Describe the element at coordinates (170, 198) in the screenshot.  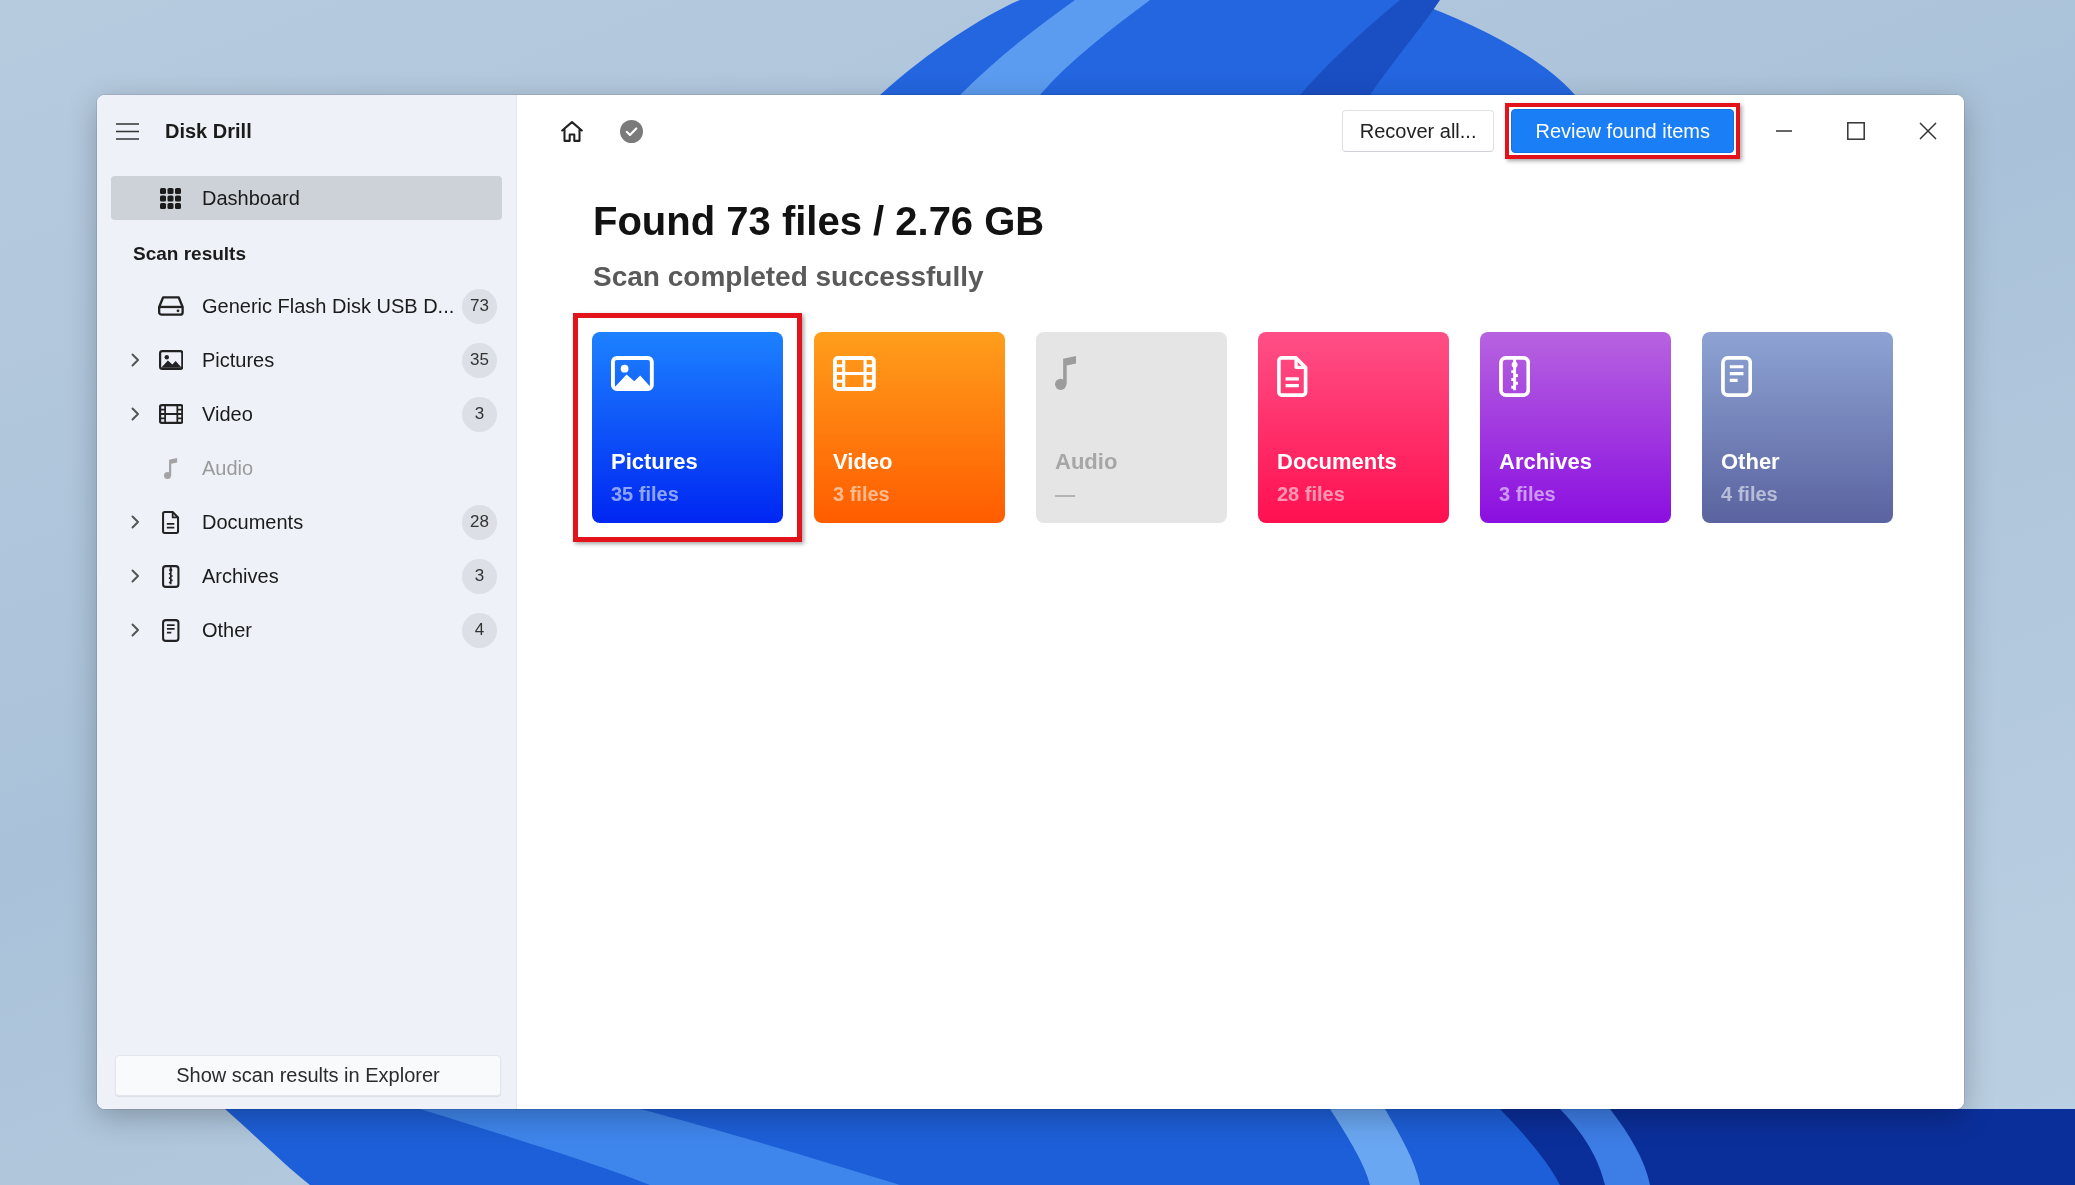
I see `grid-icon` at that location.